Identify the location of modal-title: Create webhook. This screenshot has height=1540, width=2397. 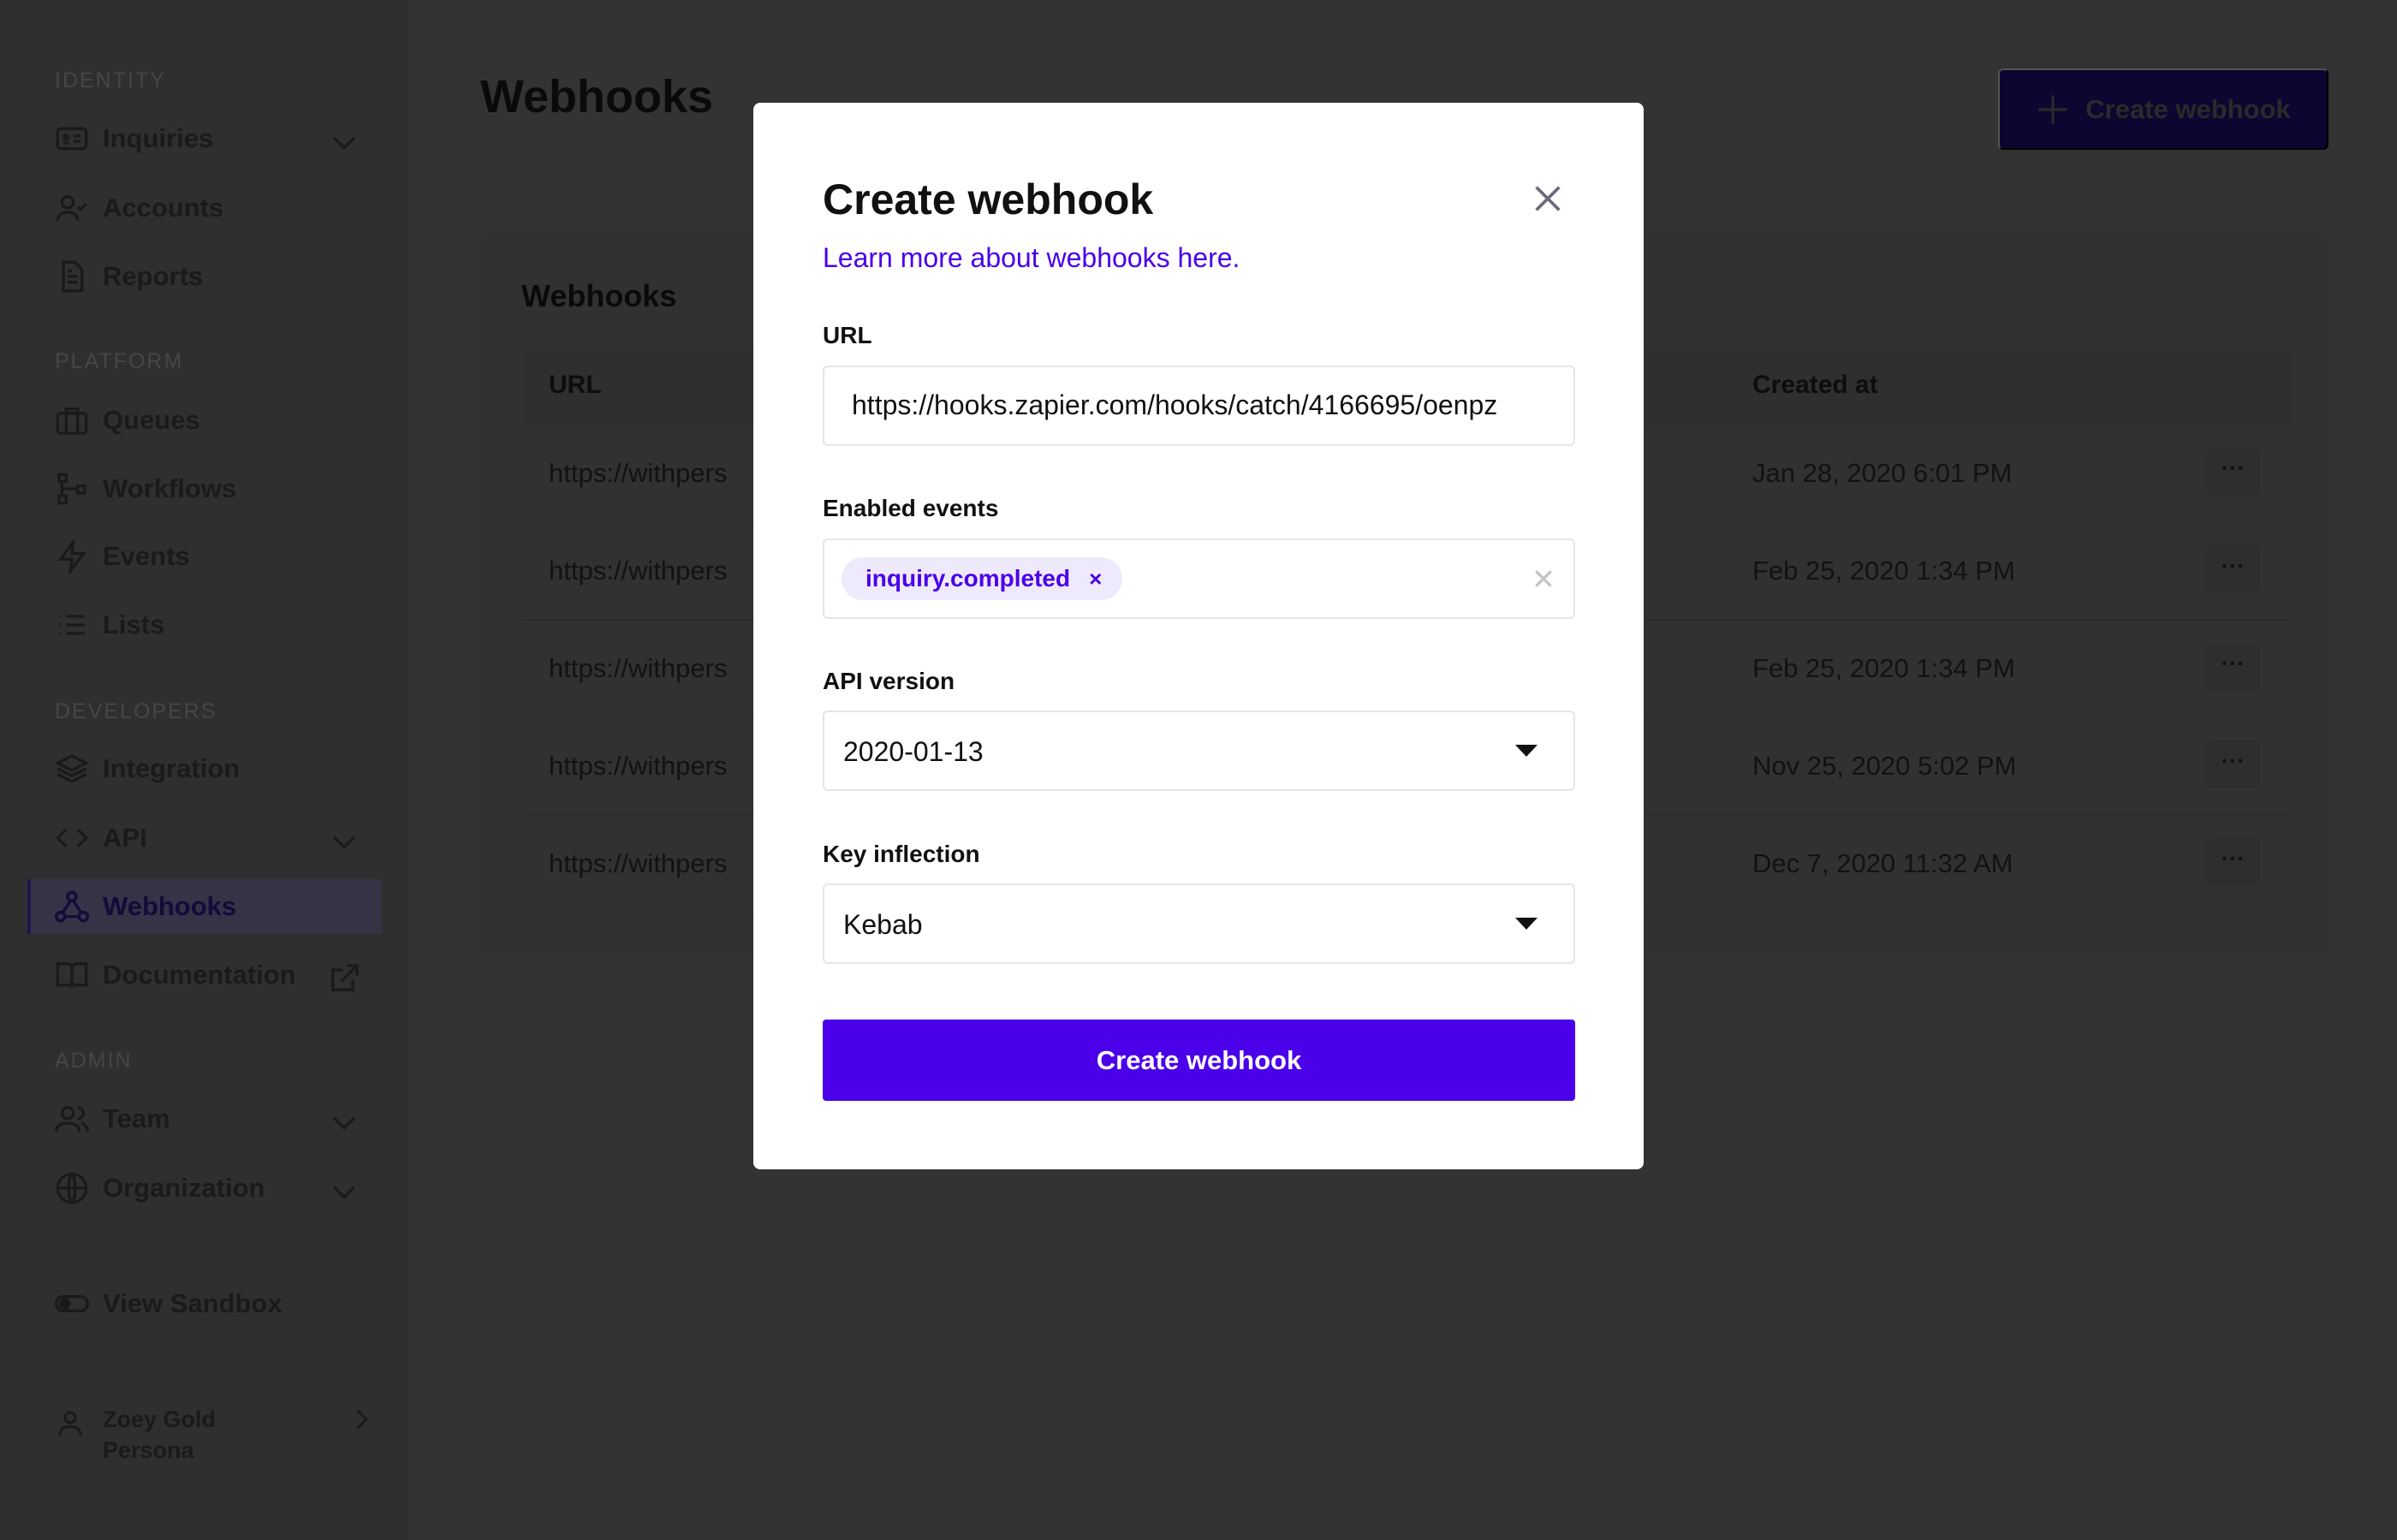
(989, 199).